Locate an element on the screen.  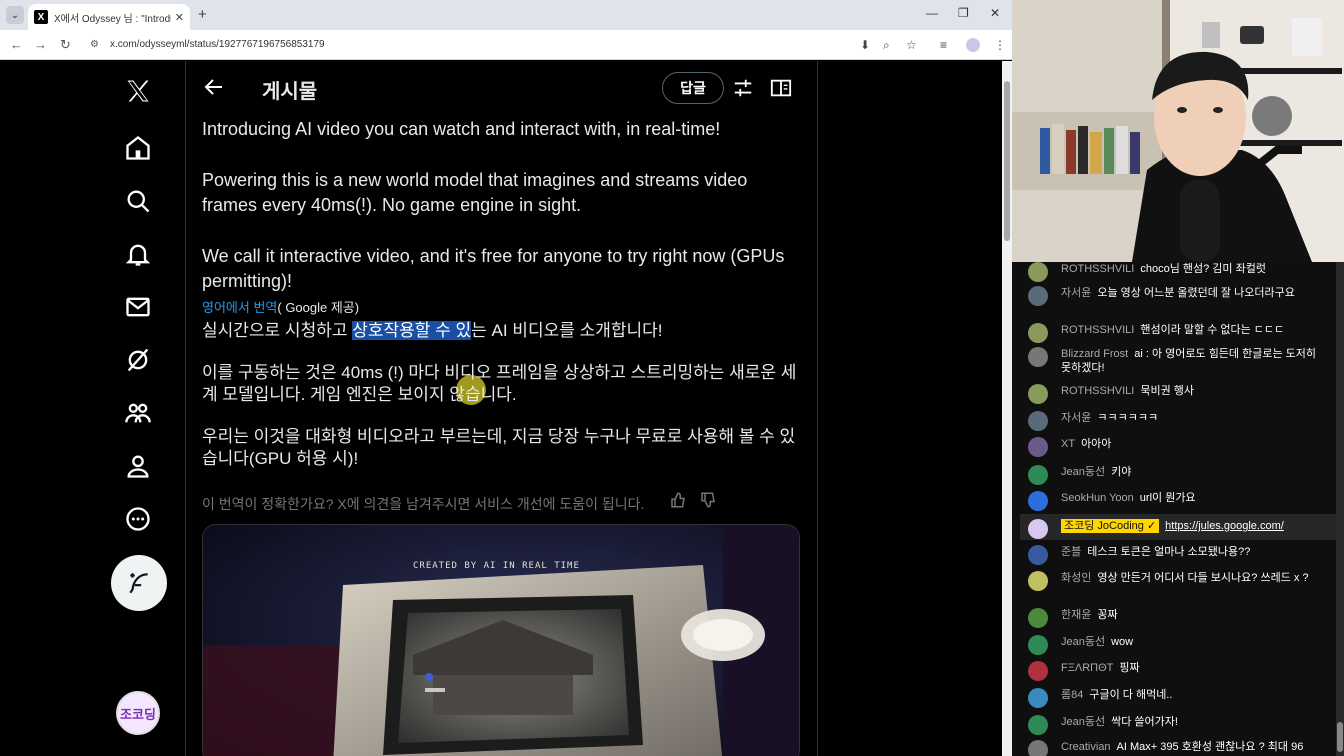
chat-message-body: 준블 테스크 토큰은 얼마나 소모됐나용?? is located at coordinates (1194, 552).